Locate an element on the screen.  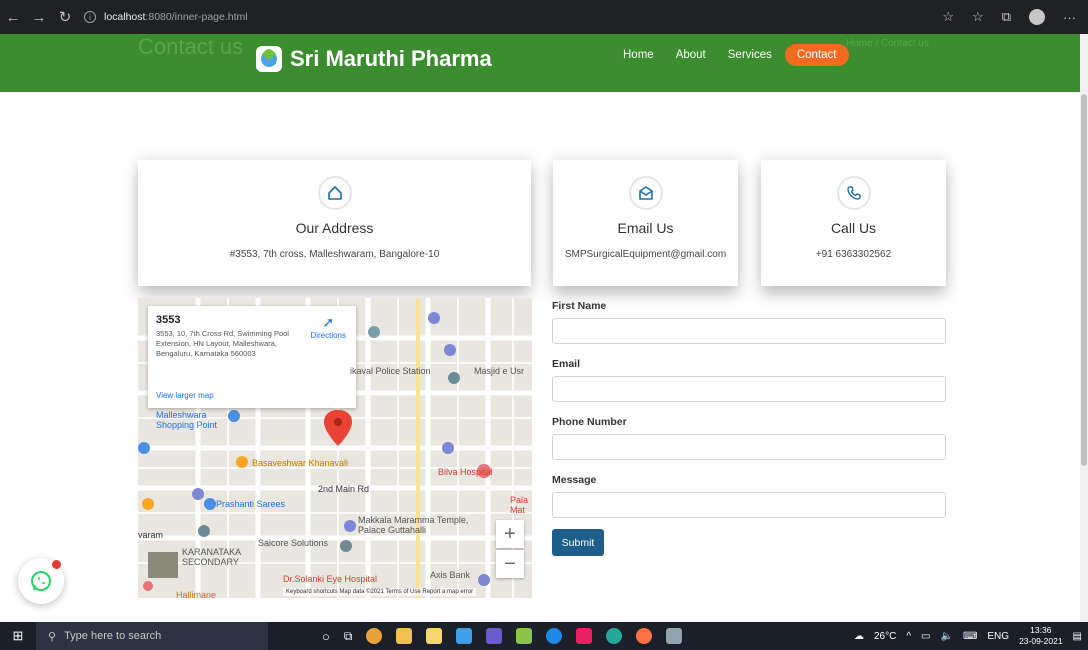
mail-icon is located at coordinates (464, 636).